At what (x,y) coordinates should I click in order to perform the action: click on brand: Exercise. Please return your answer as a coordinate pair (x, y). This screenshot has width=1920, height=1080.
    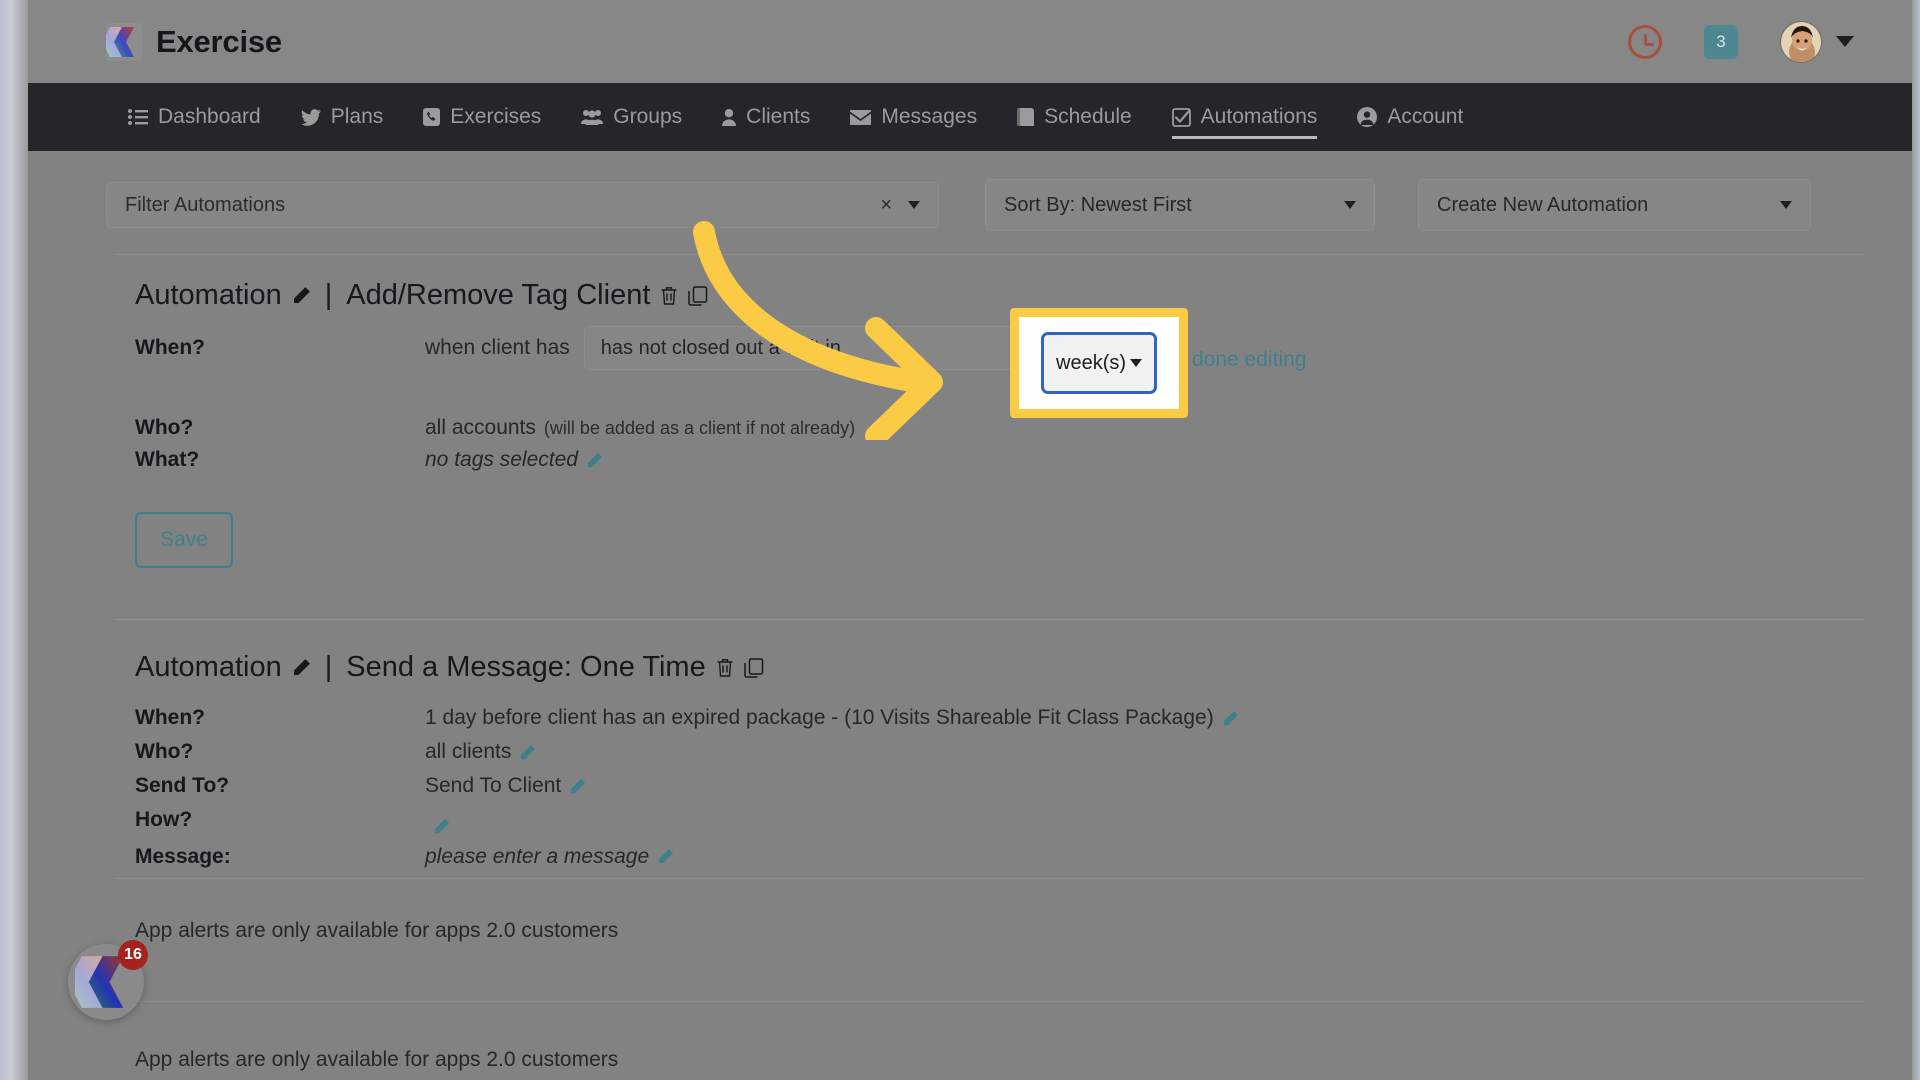
    Looking at the image, I should click on (194, 41).